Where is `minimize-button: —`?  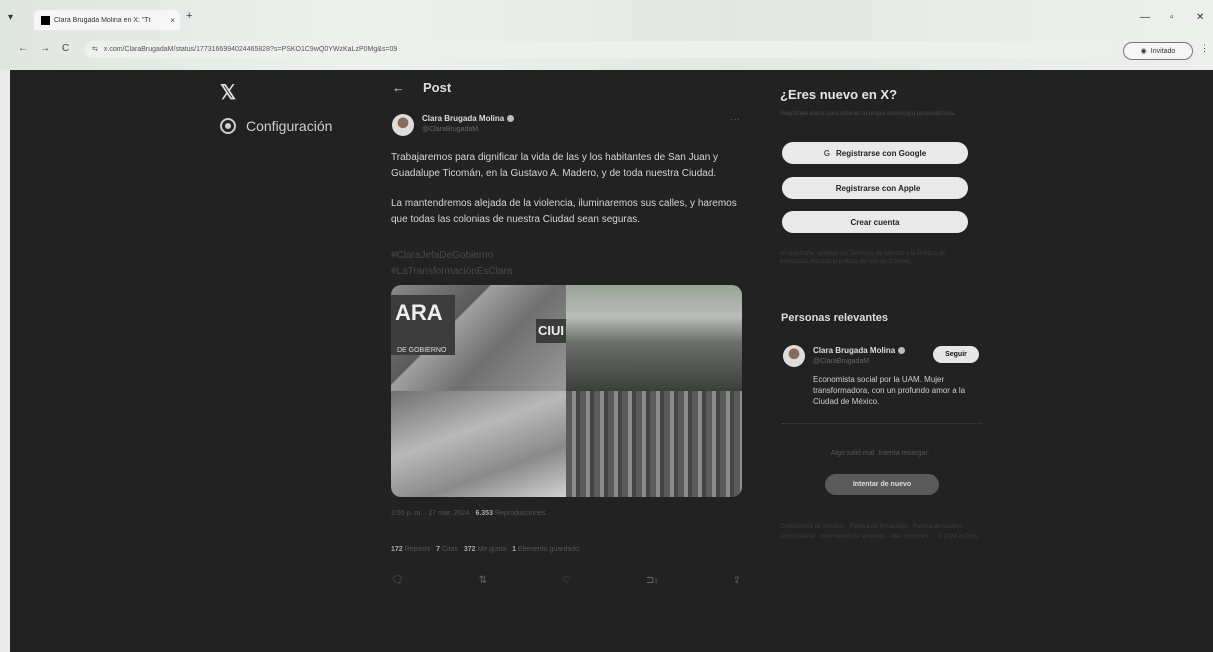 minimize-button: — is located at coordinates (1145, 17).